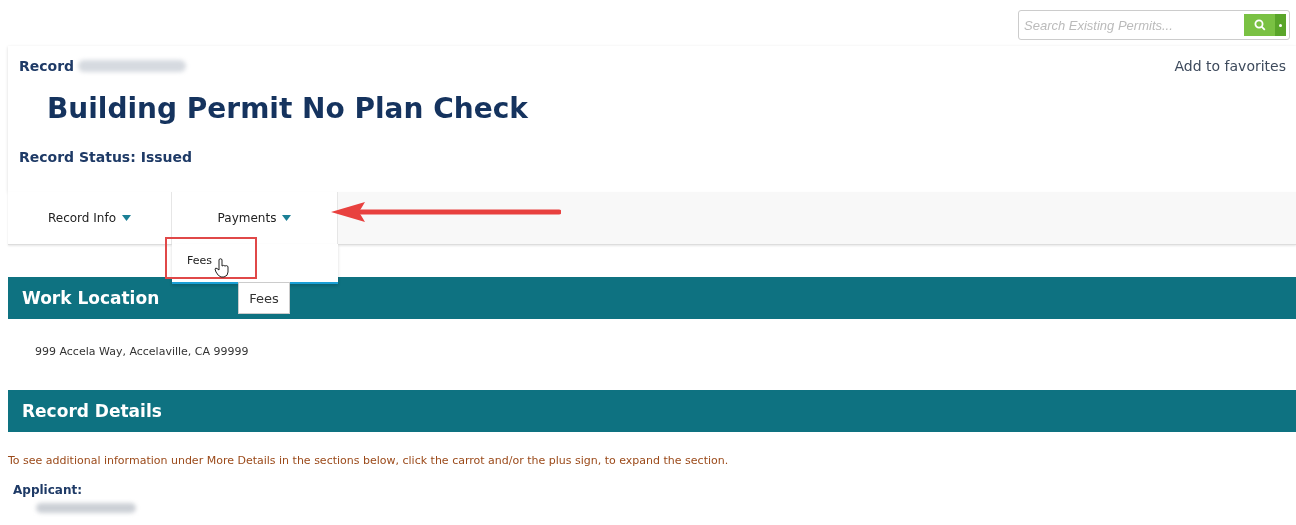 This screenshot has width=1296, height=525. I want to click on dropdown-button, so click(1280, 25).